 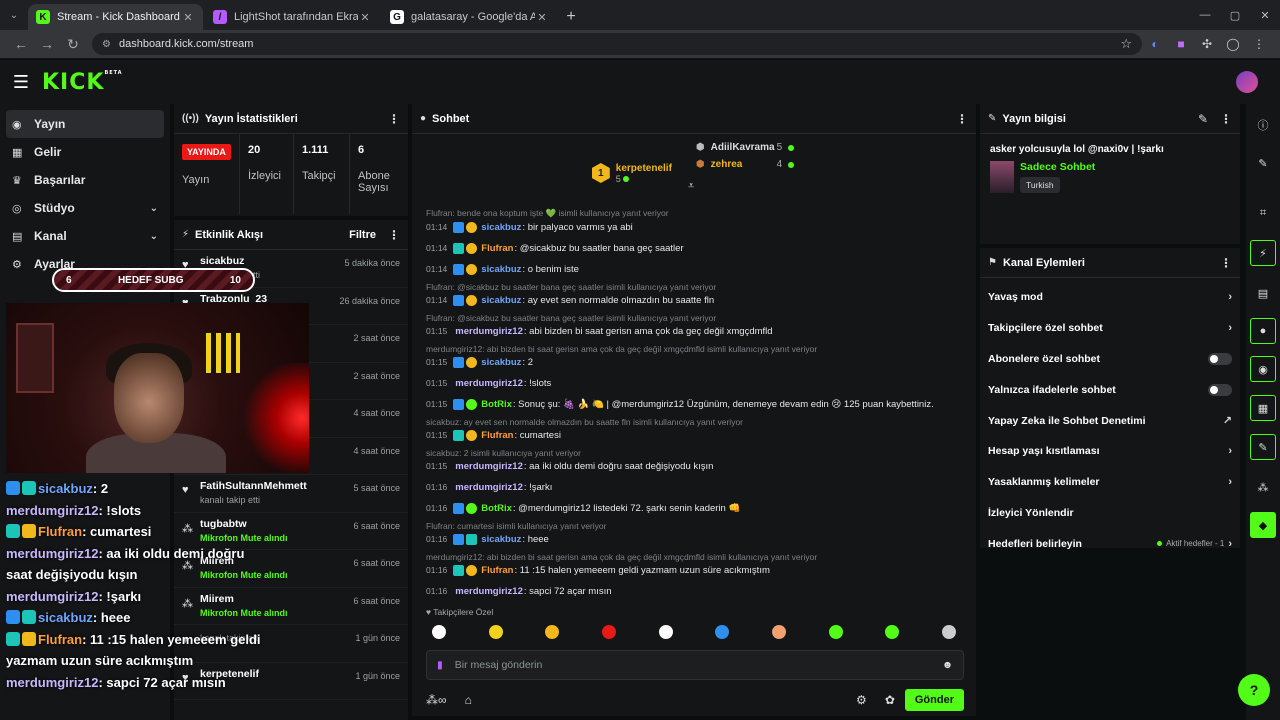 I want to click on tab-search-icon: ⌄, so click(x=14, y=15).